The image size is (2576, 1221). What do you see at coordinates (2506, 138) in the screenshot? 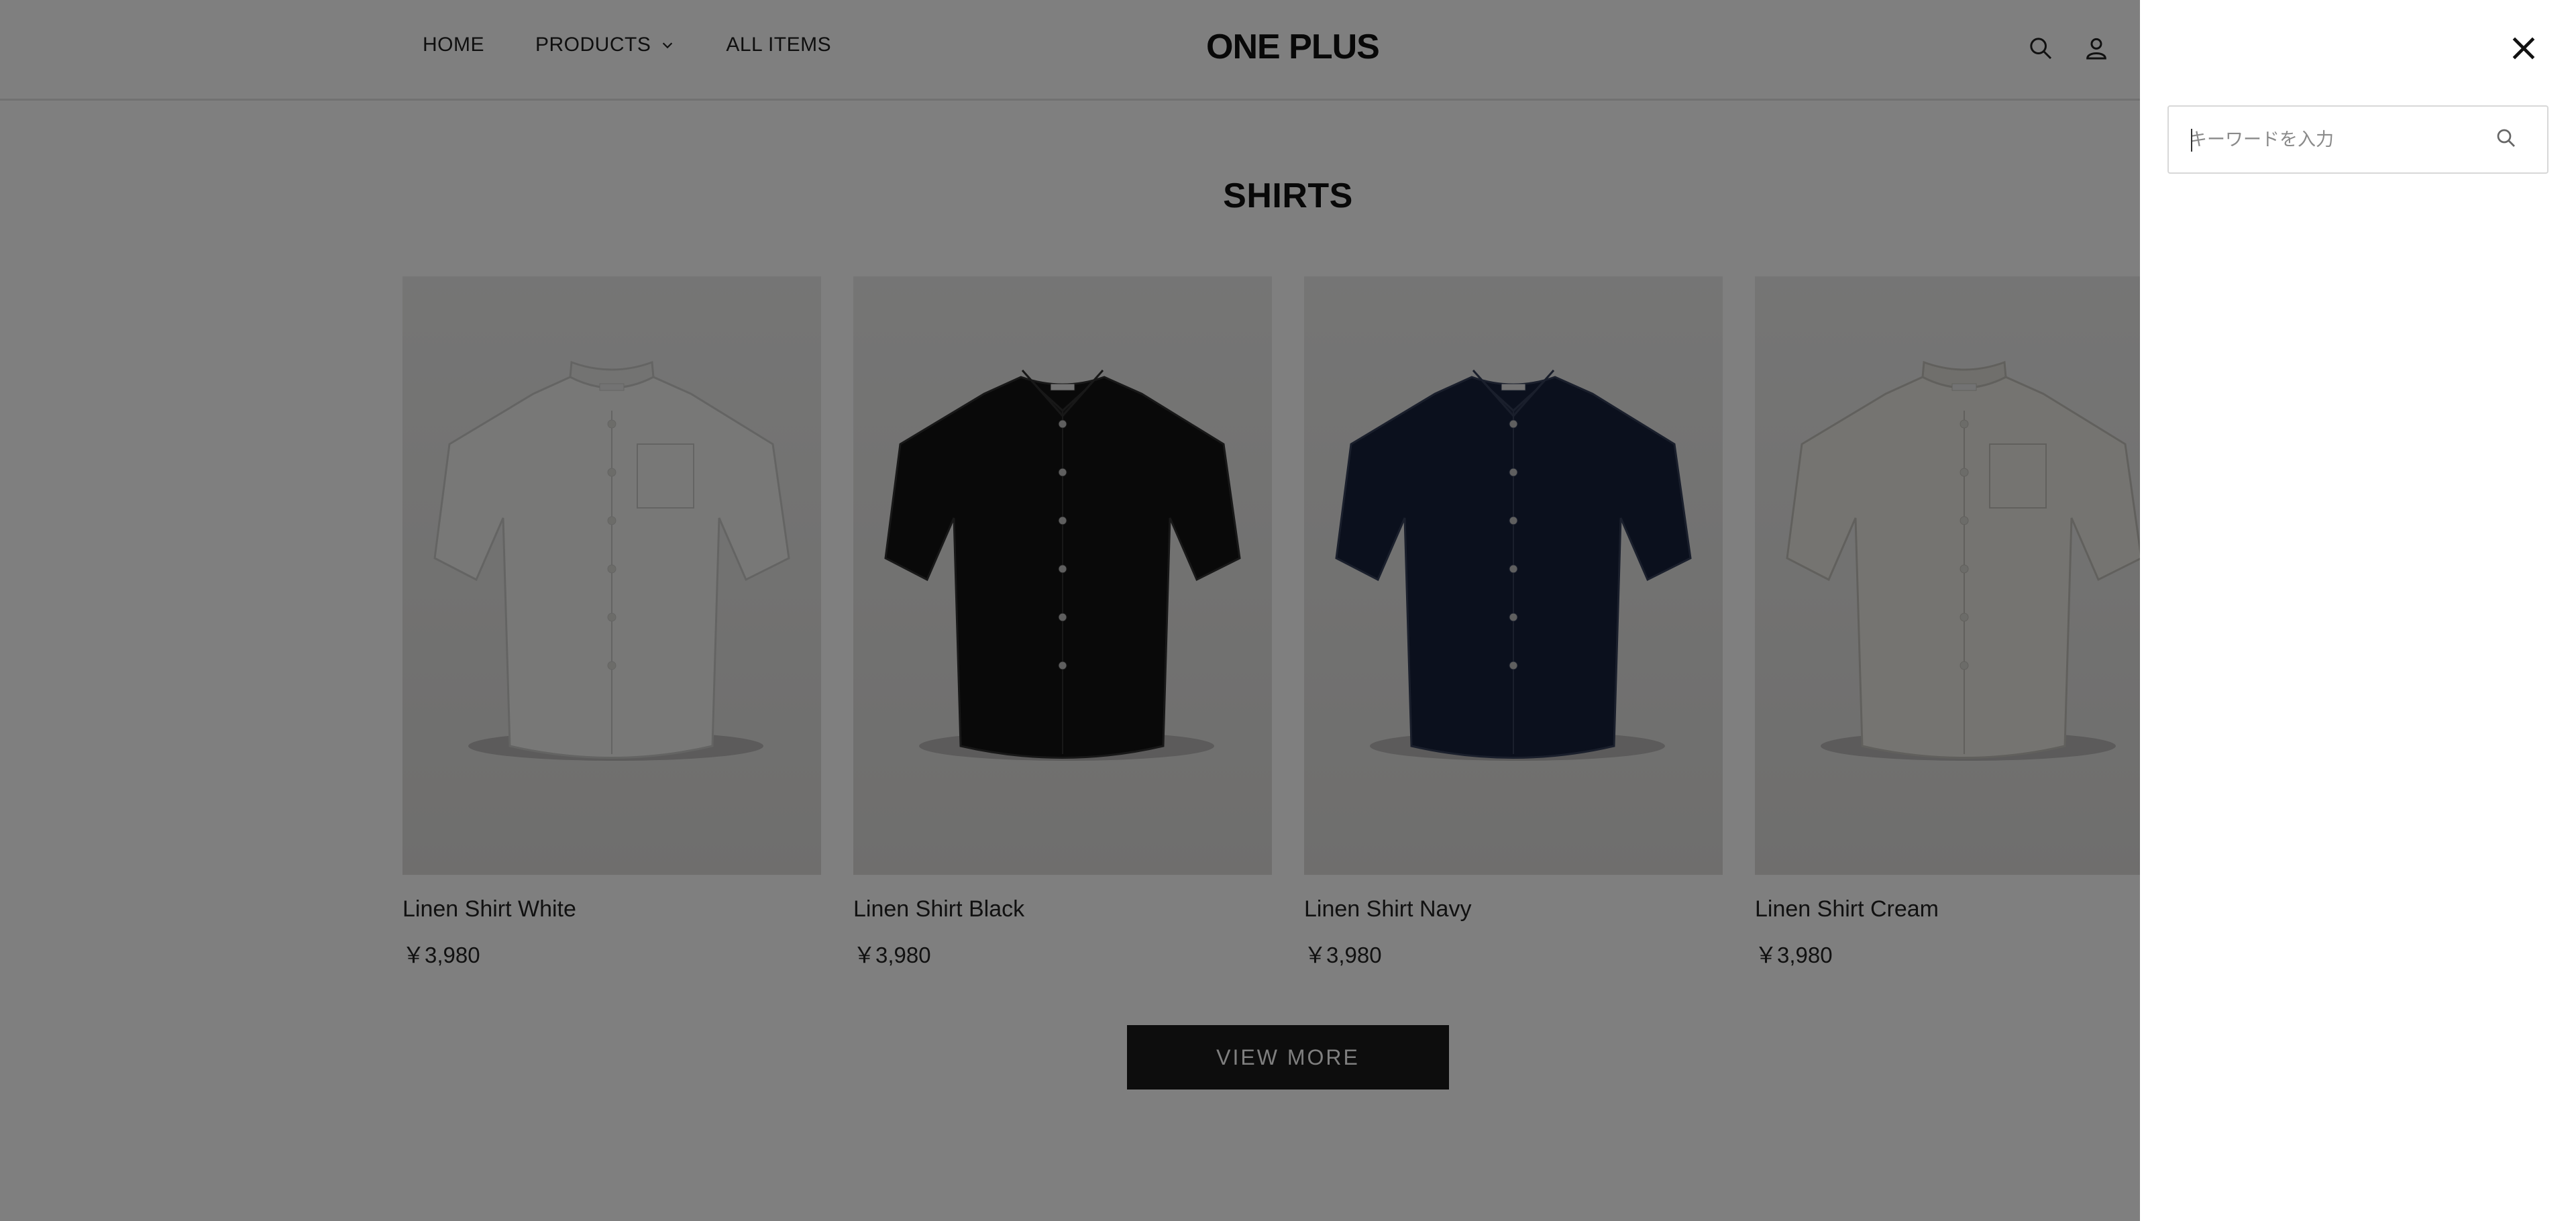
I see `search-icon` at bounding box center [2506, 138].